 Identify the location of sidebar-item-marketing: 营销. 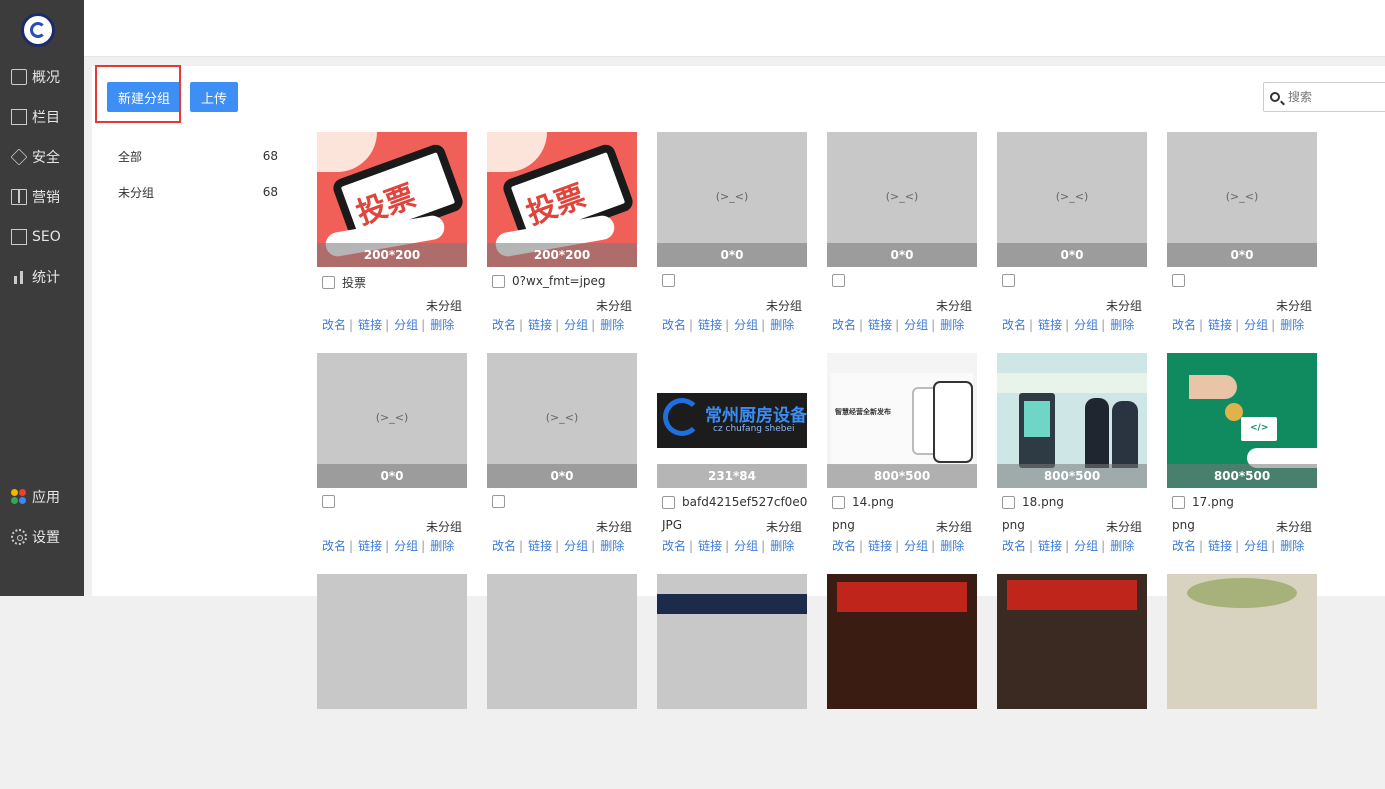
(42, 197).